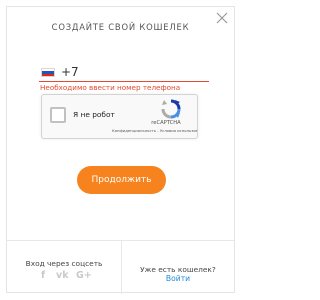 This screenshot has width=320, height=300. I want to click on vk-icon: vk, so click(62, 276).